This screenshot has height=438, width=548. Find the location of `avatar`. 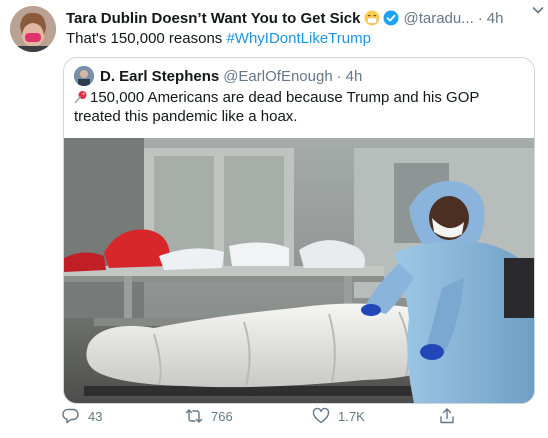

avatar is located at coordinates (33, 29).